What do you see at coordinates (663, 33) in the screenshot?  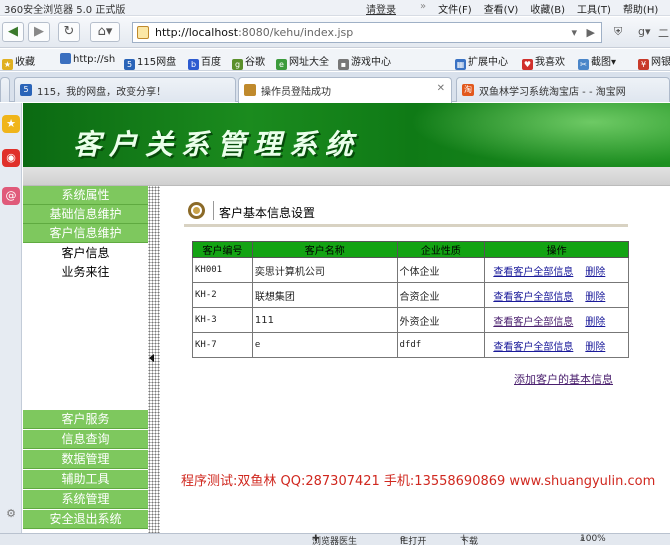 I see `search-icon: 二` at bounding box center [663, 33].